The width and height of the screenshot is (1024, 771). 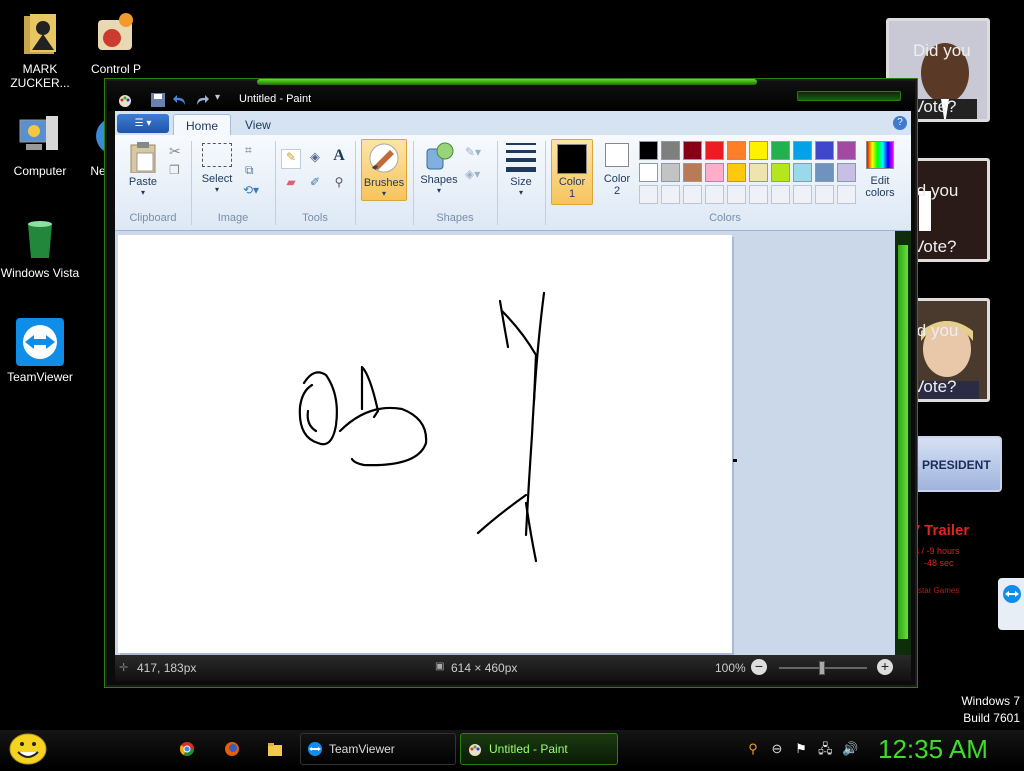 What do you see at coordinates (339, 185) in the screenshot?
I see `magnifier-icon: ⚲` at bounding box center [339, 185].